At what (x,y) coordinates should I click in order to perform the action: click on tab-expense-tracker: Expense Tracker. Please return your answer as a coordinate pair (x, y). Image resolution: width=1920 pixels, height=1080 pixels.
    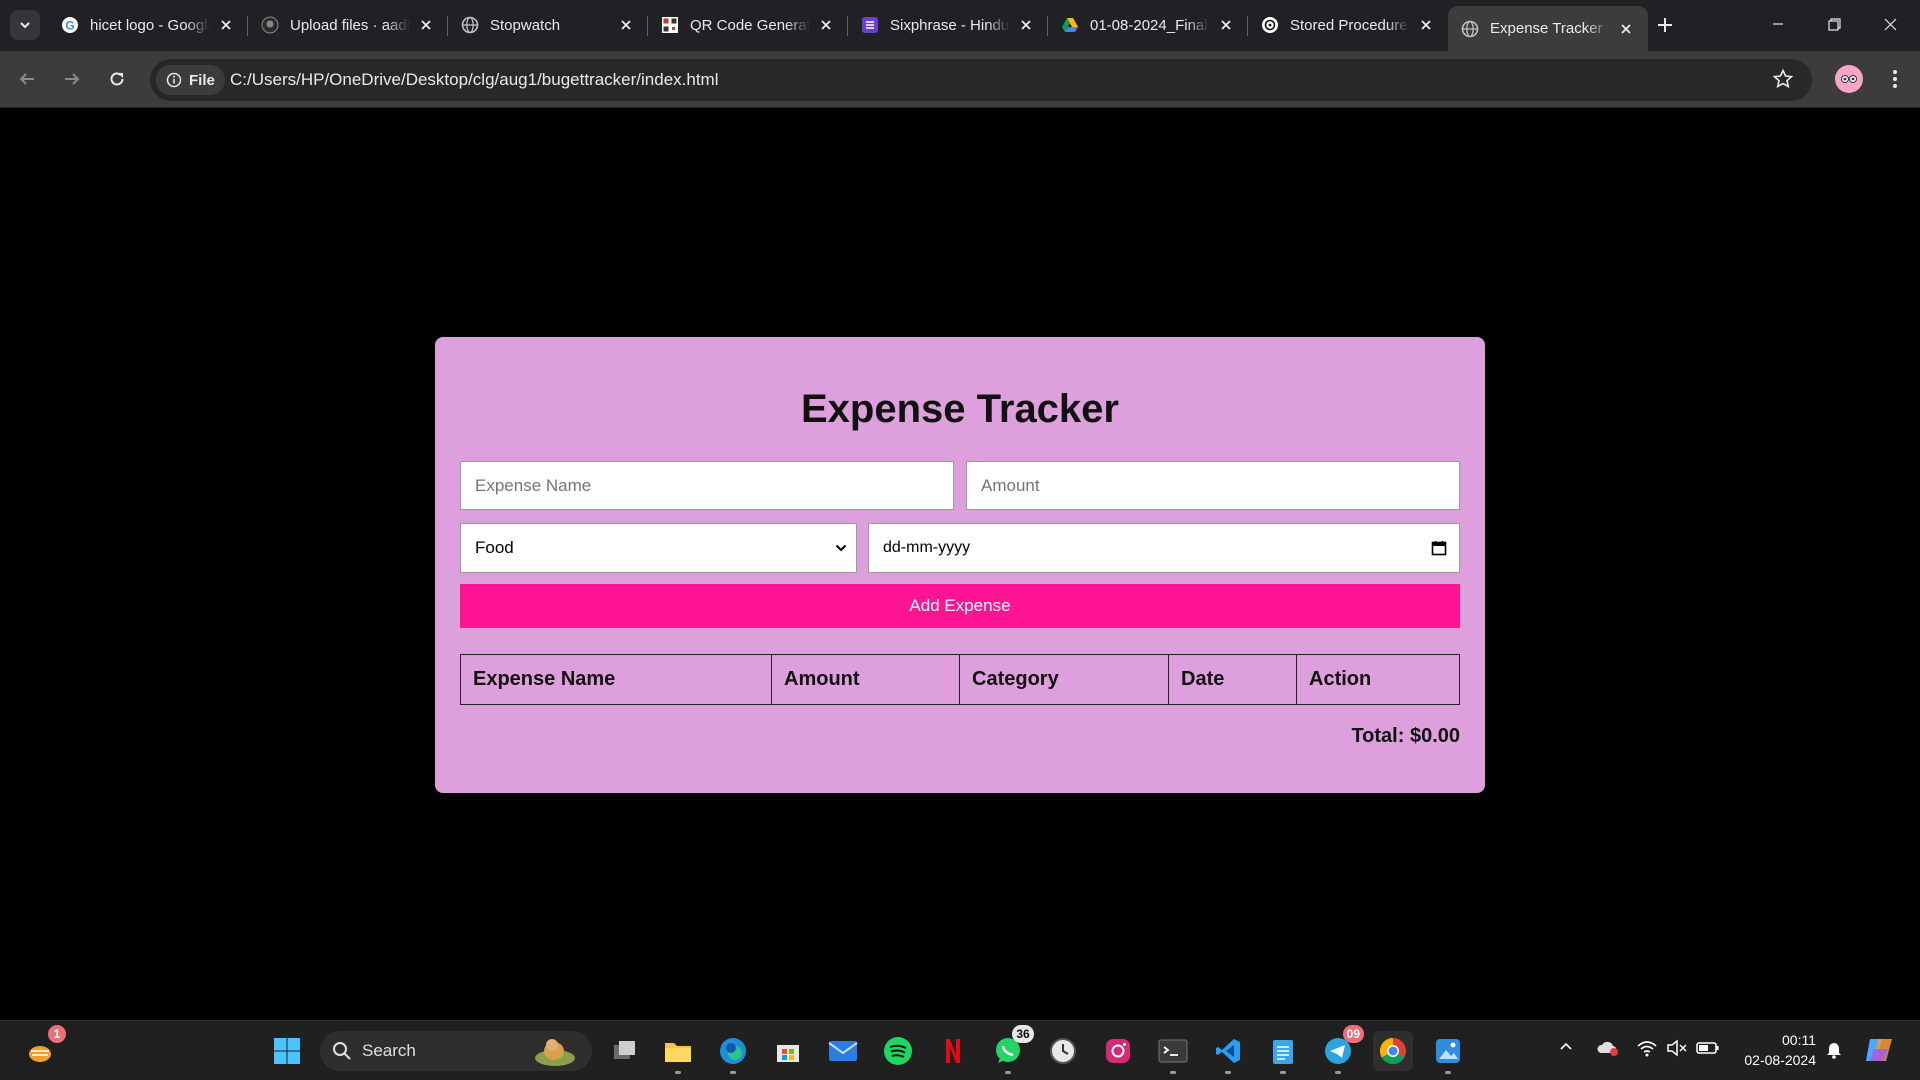
    Looking at the image, I should click on (1548, 28).